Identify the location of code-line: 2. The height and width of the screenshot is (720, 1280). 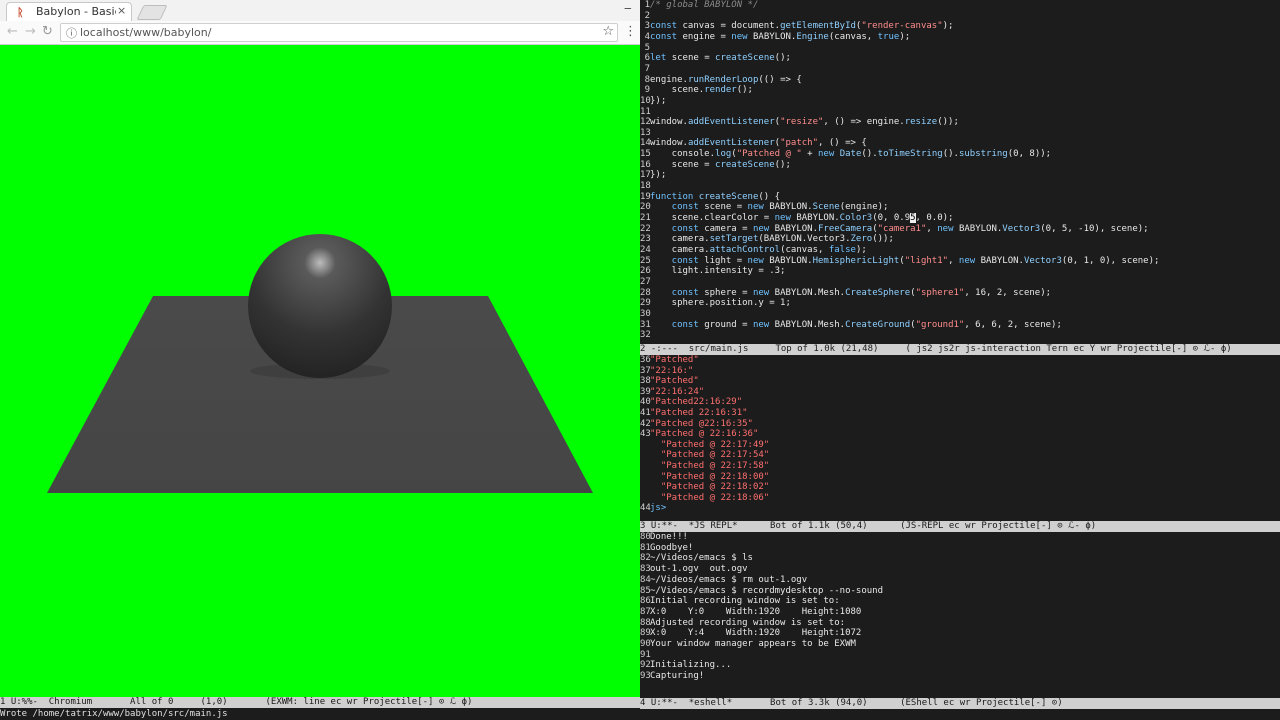
(645, 16).